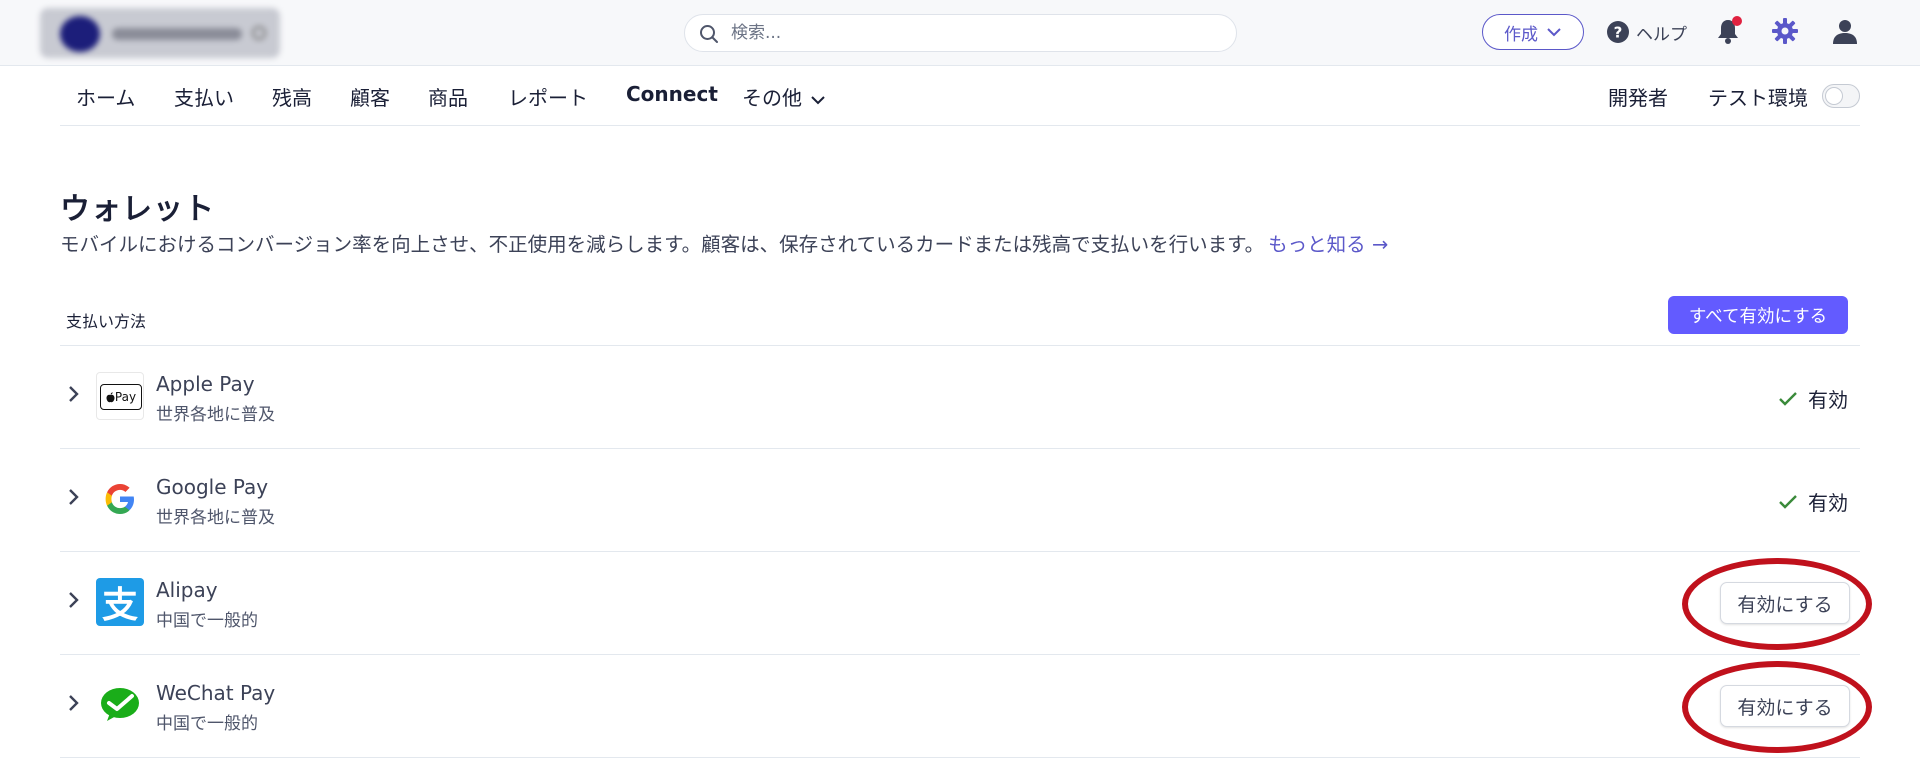 This screenshot has width=1920, height=776. What do you see at coordinates (709, 34) in the screenshot?
I see `search-icon` at bounding box center [709, 34].